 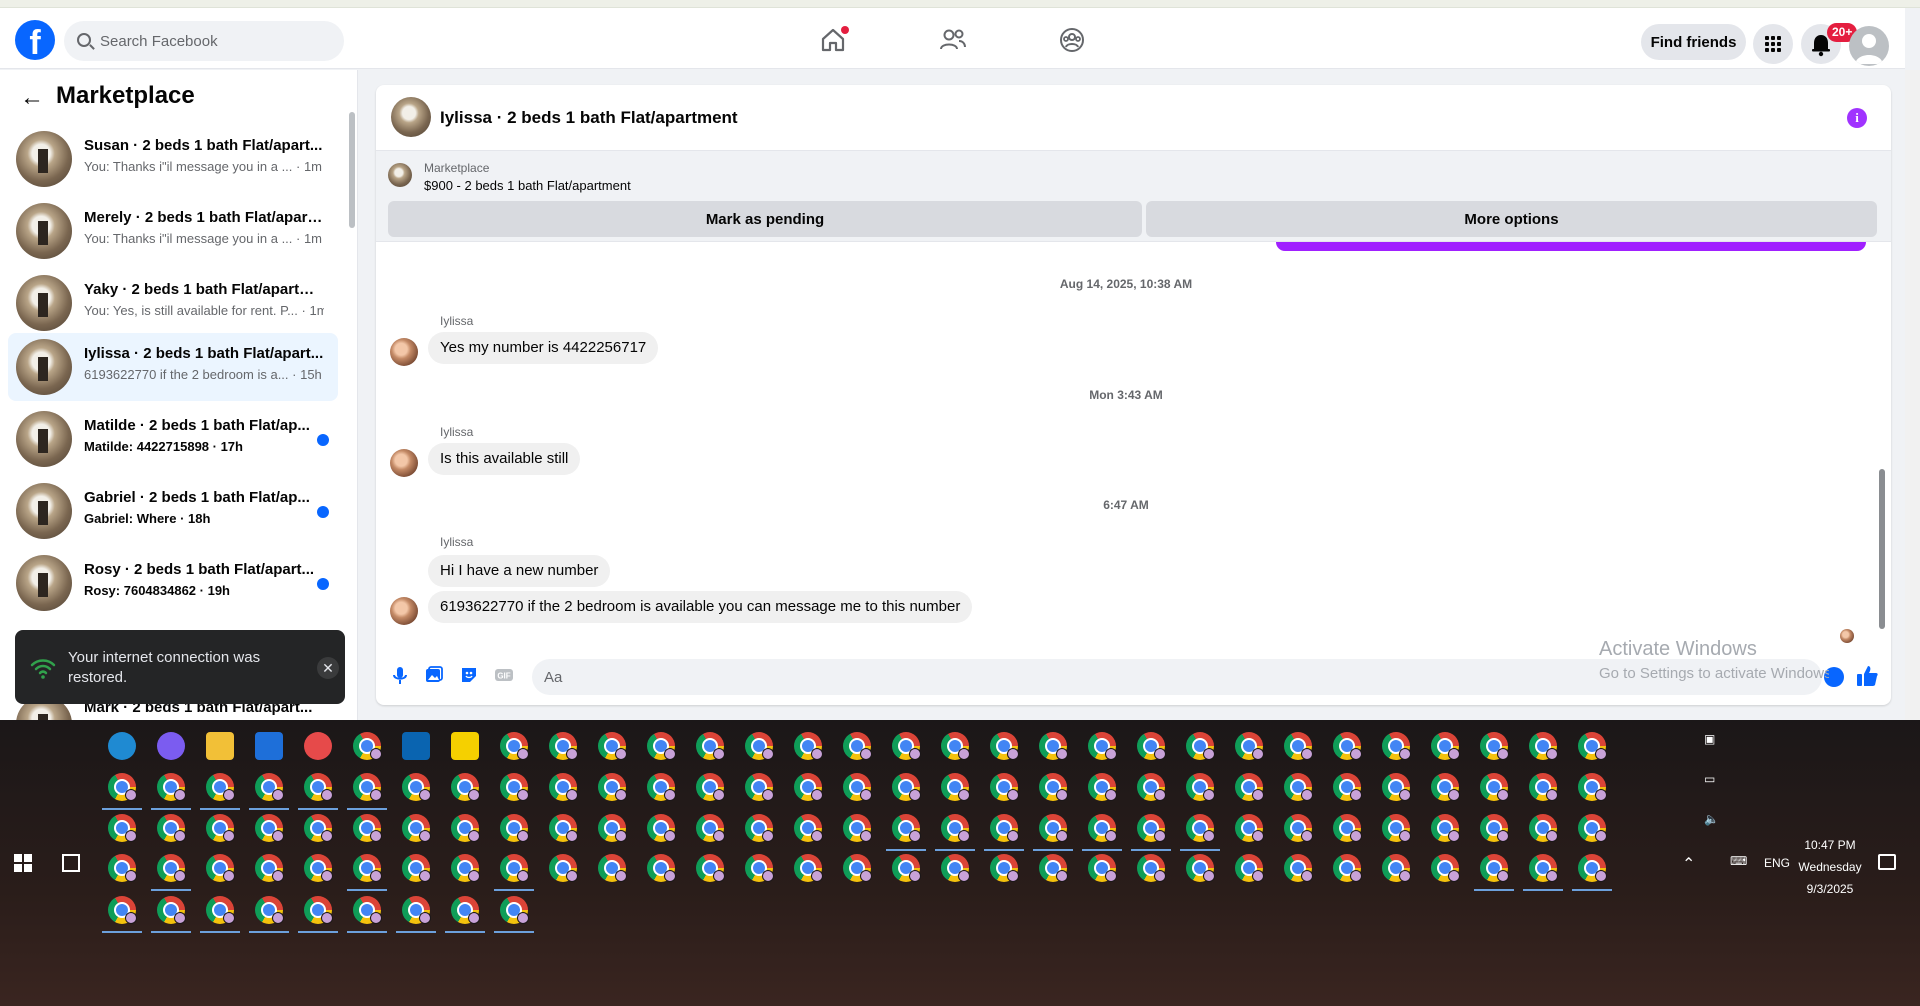 I want to click on message-bubble: Hi I have a new number, so click(x=519, y=571).